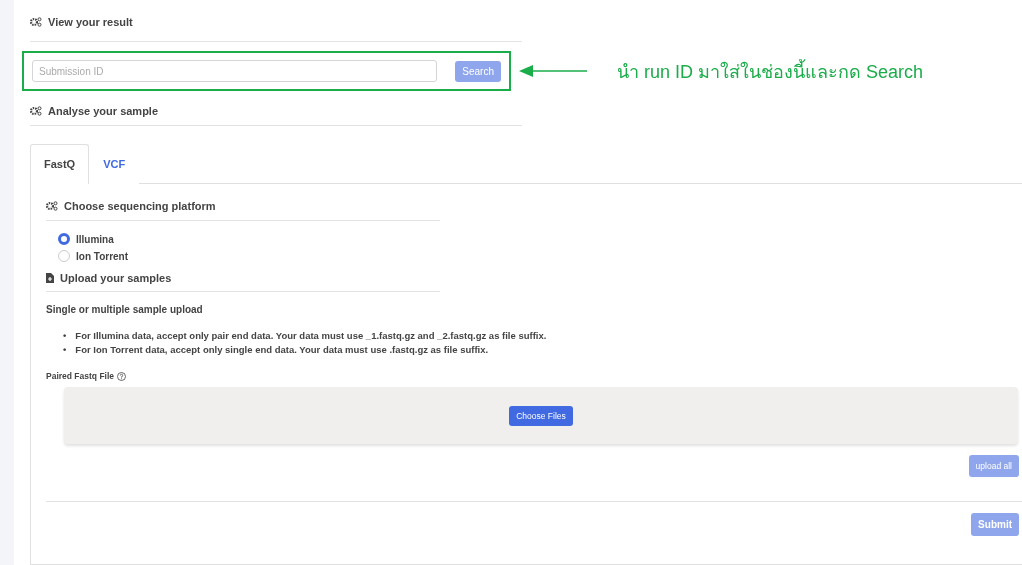 The height and width of the screenshot is (565, 1022). Describe the element at coordinates (235, 71) in the screenshot. I see `submission-id-field: Submission ID` at that location.